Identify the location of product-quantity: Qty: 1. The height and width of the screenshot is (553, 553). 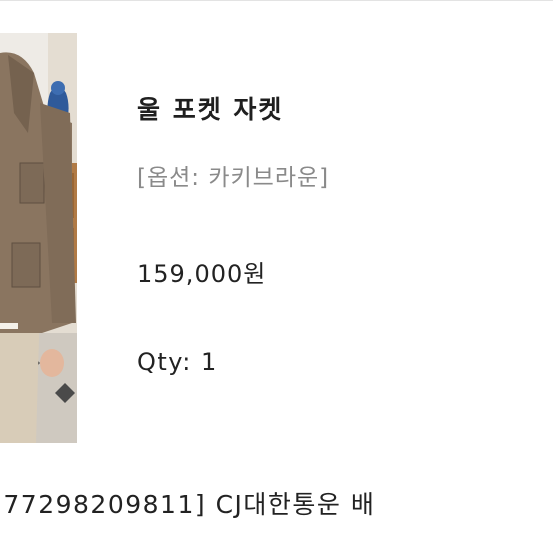
(177, 362).